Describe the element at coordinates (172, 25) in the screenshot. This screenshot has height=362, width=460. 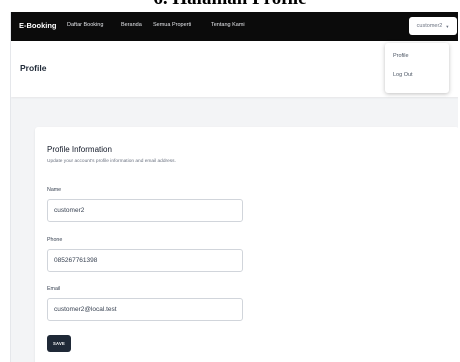
I see `nav-link-semua-properti: Semua Properti` at that location.